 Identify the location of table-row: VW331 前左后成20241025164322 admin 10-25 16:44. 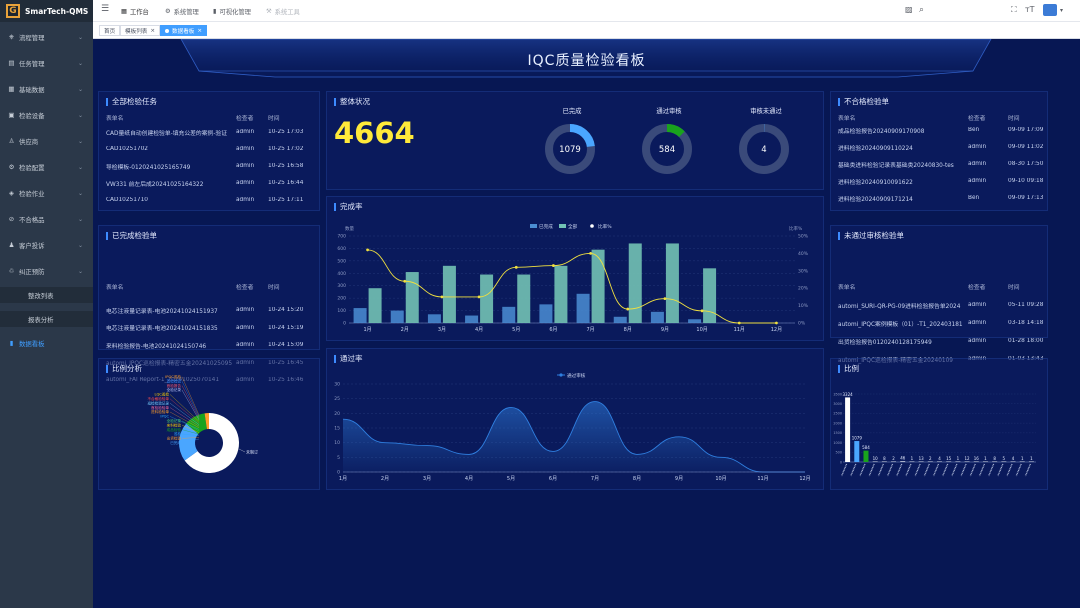
(212, 183).